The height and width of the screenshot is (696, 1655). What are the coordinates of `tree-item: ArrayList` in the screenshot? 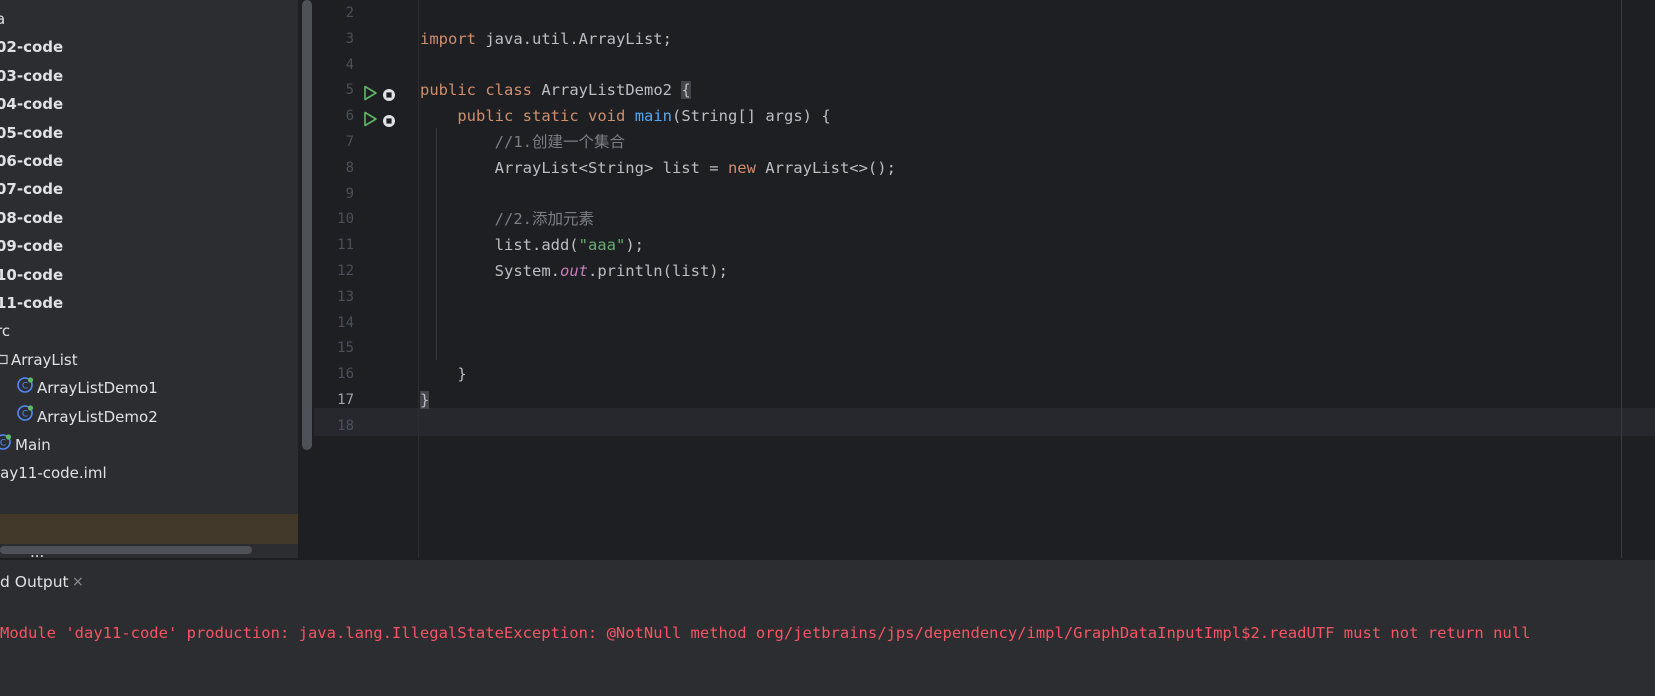 It's located at (39, 360).